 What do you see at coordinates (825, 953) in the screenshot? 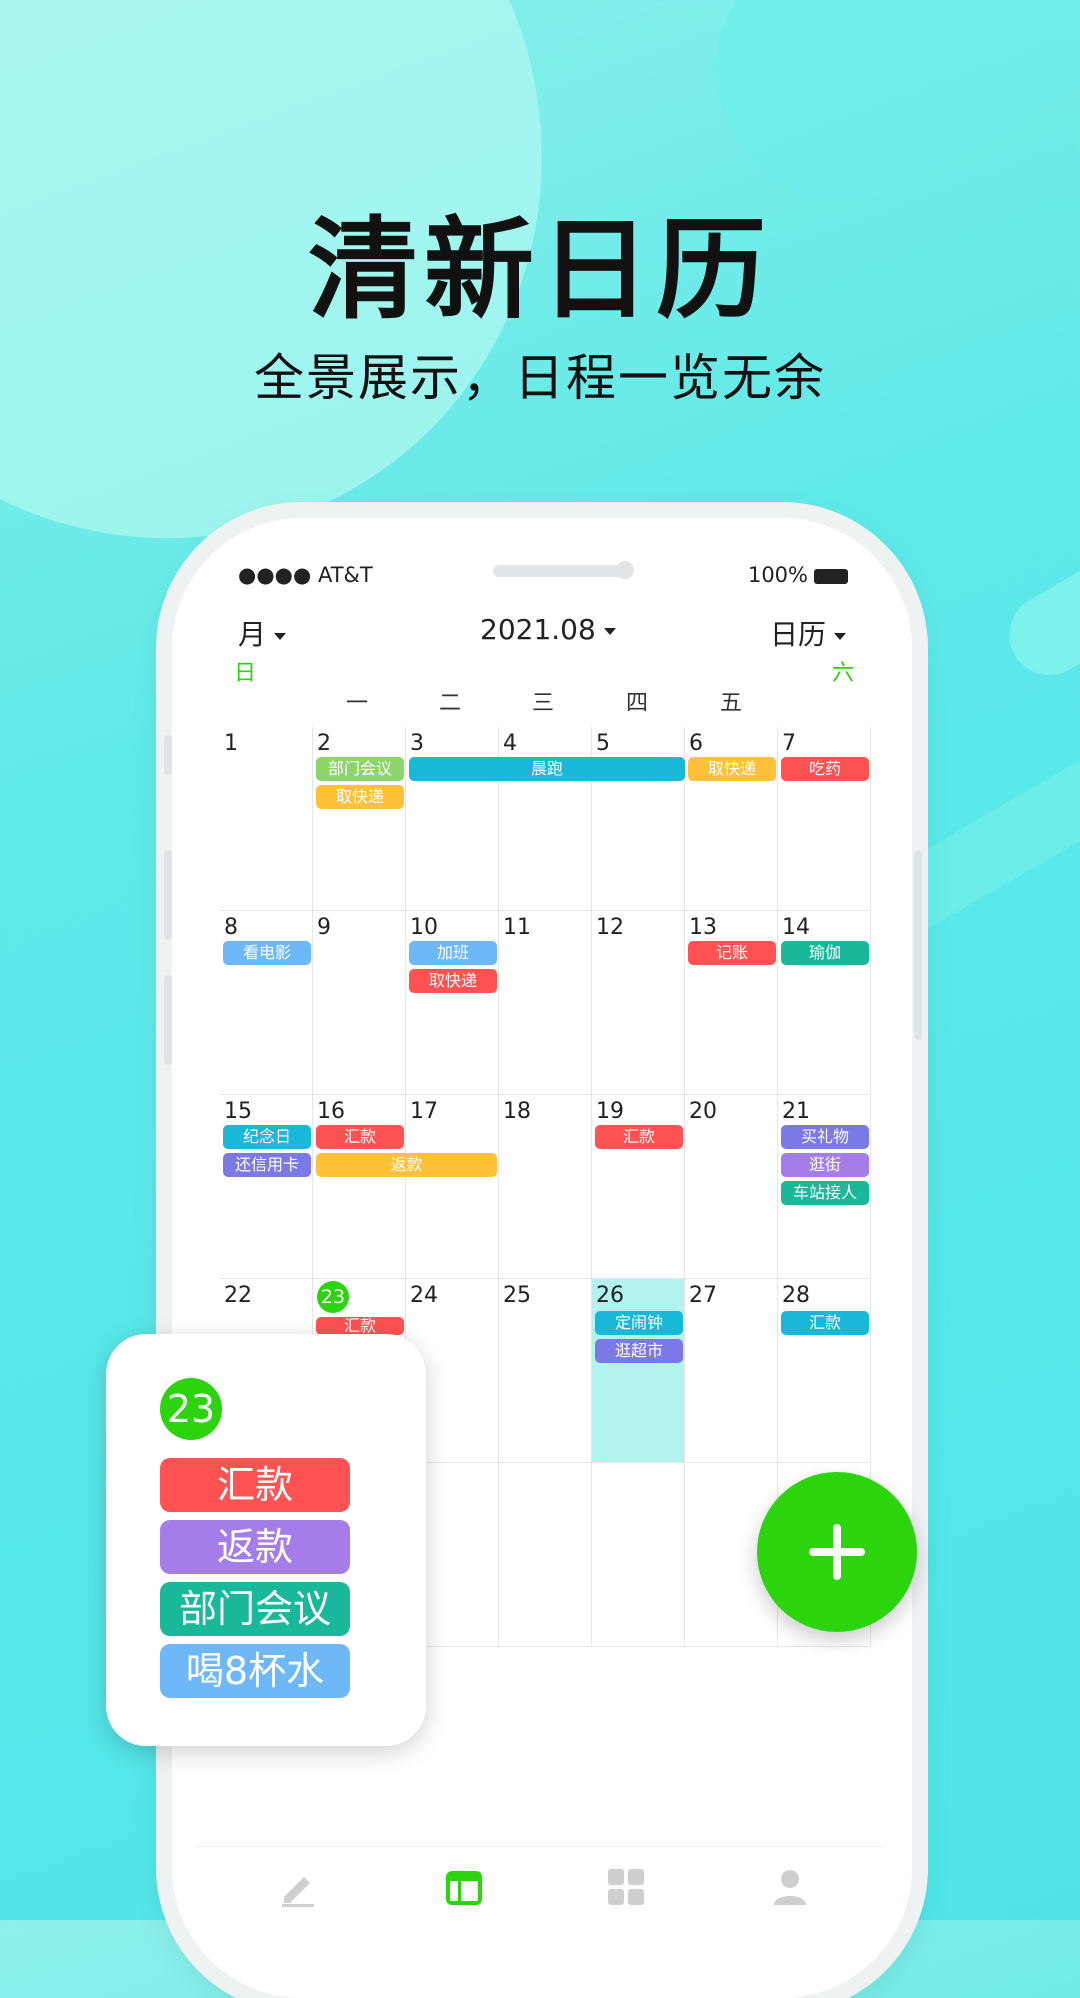
I see `event-chip: 瑜伽` at bounding box center [825, 953].